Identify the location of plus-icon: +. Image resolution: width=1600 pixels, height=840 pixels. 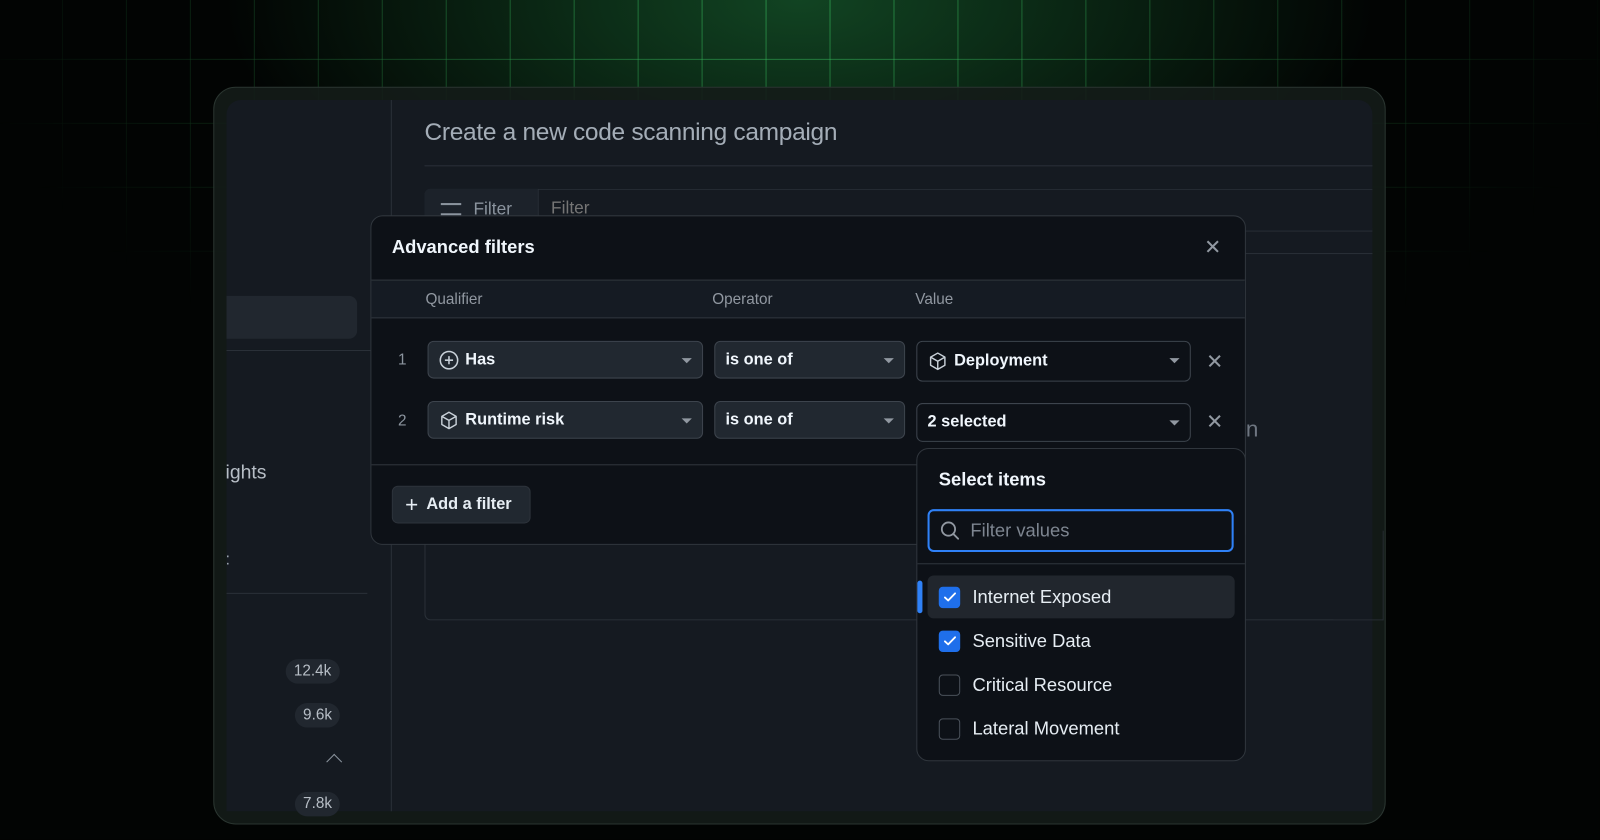
(412, 504).